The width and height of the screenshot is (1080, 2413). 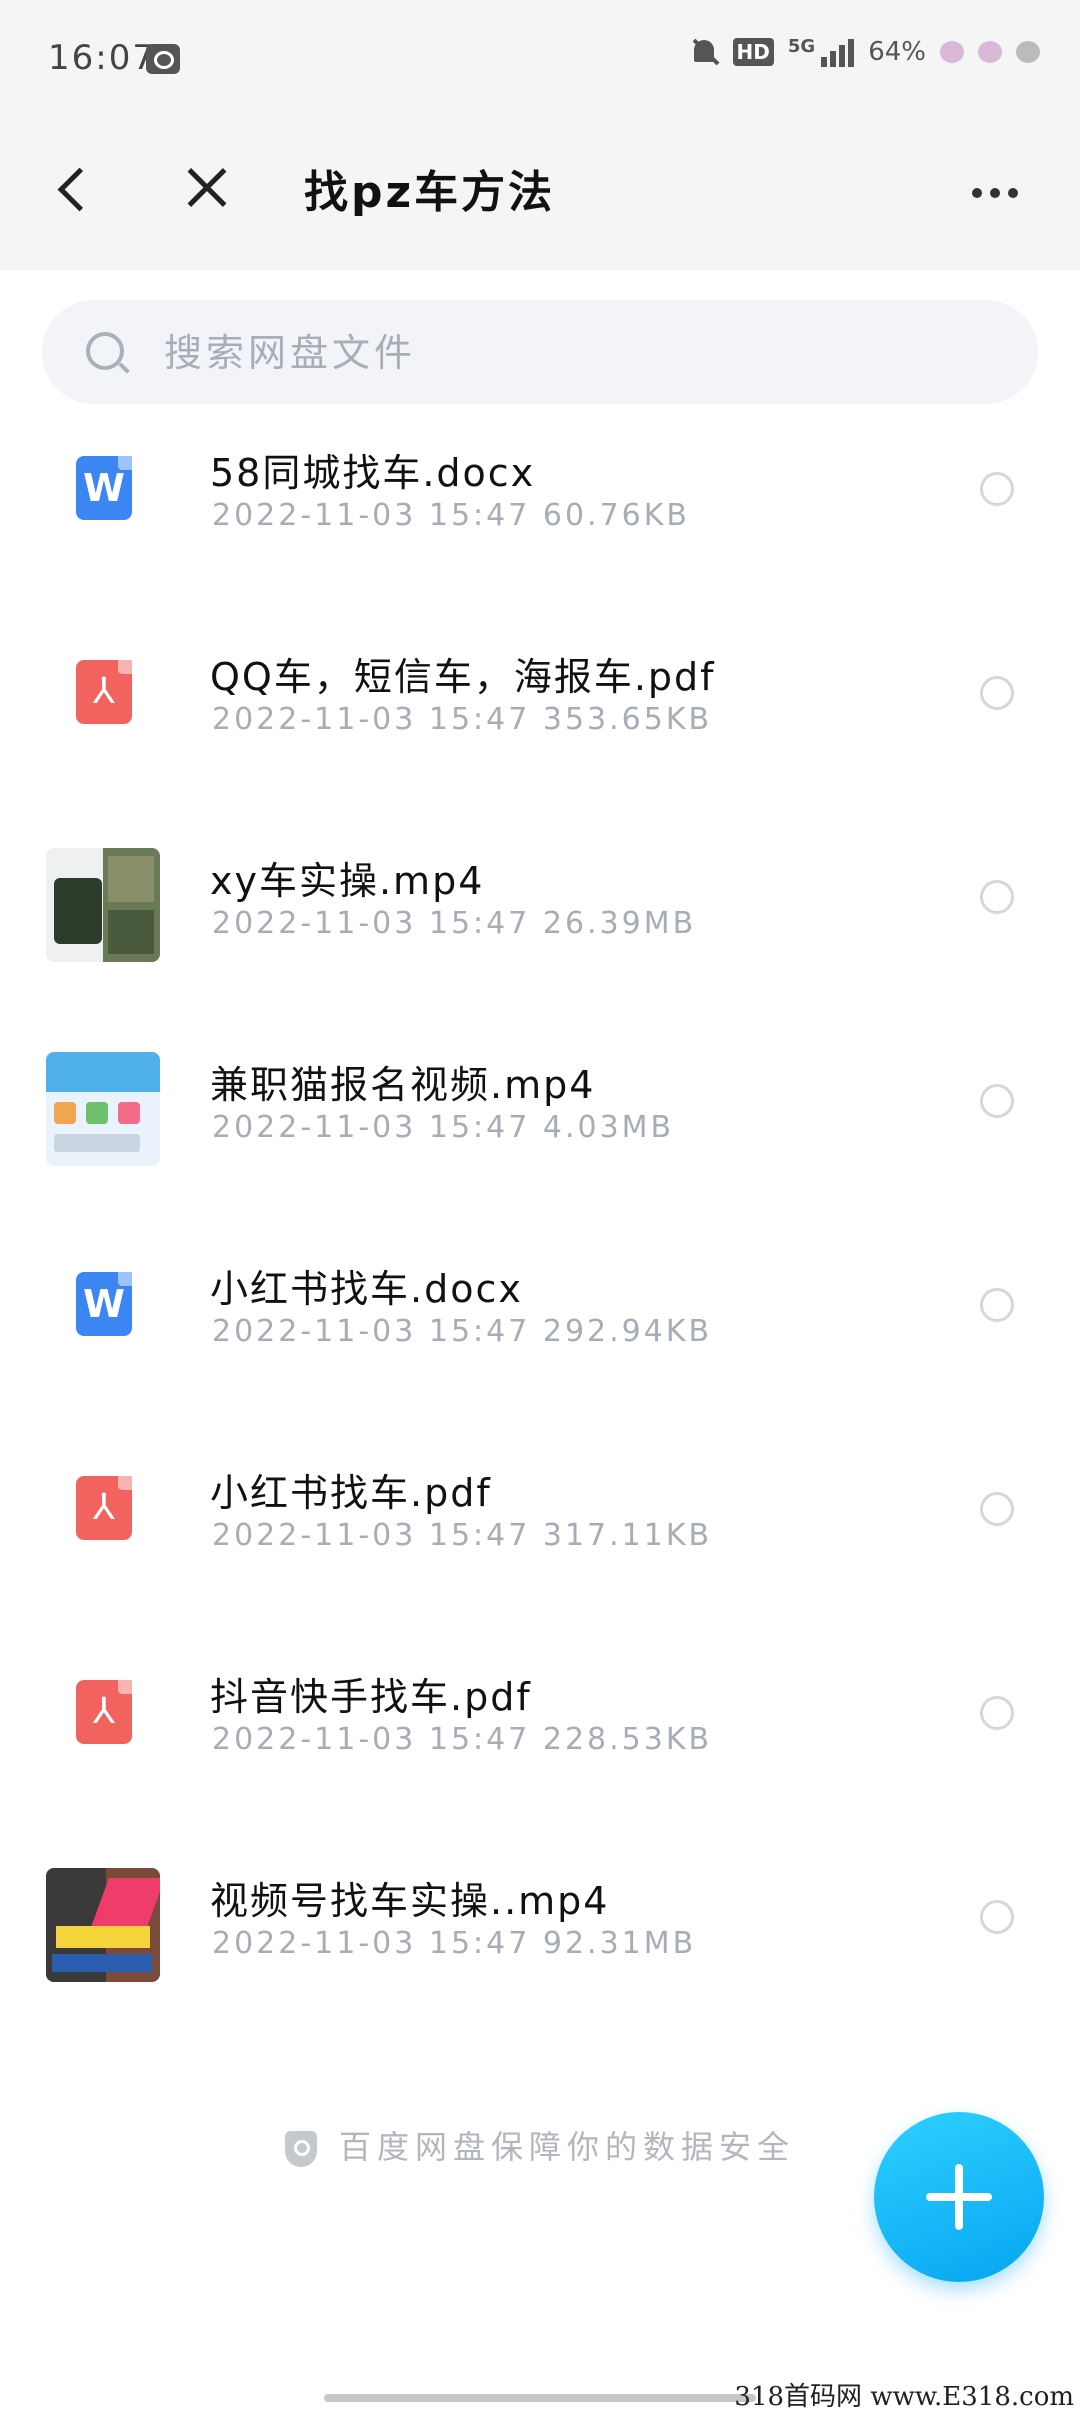 I want to click on file-row: W 58同城找车.docx 2022-11-03 15:47 60.76KB, so click(x=540, y=522).